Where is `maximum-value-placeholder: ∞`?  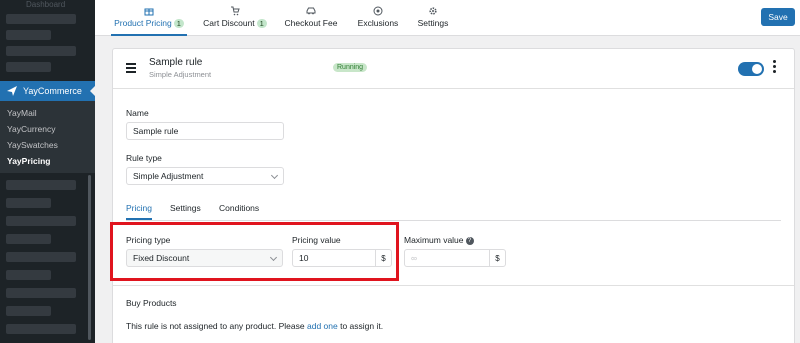
maximum-value-placeholder: ∞ is located at coordinates (414, 258).